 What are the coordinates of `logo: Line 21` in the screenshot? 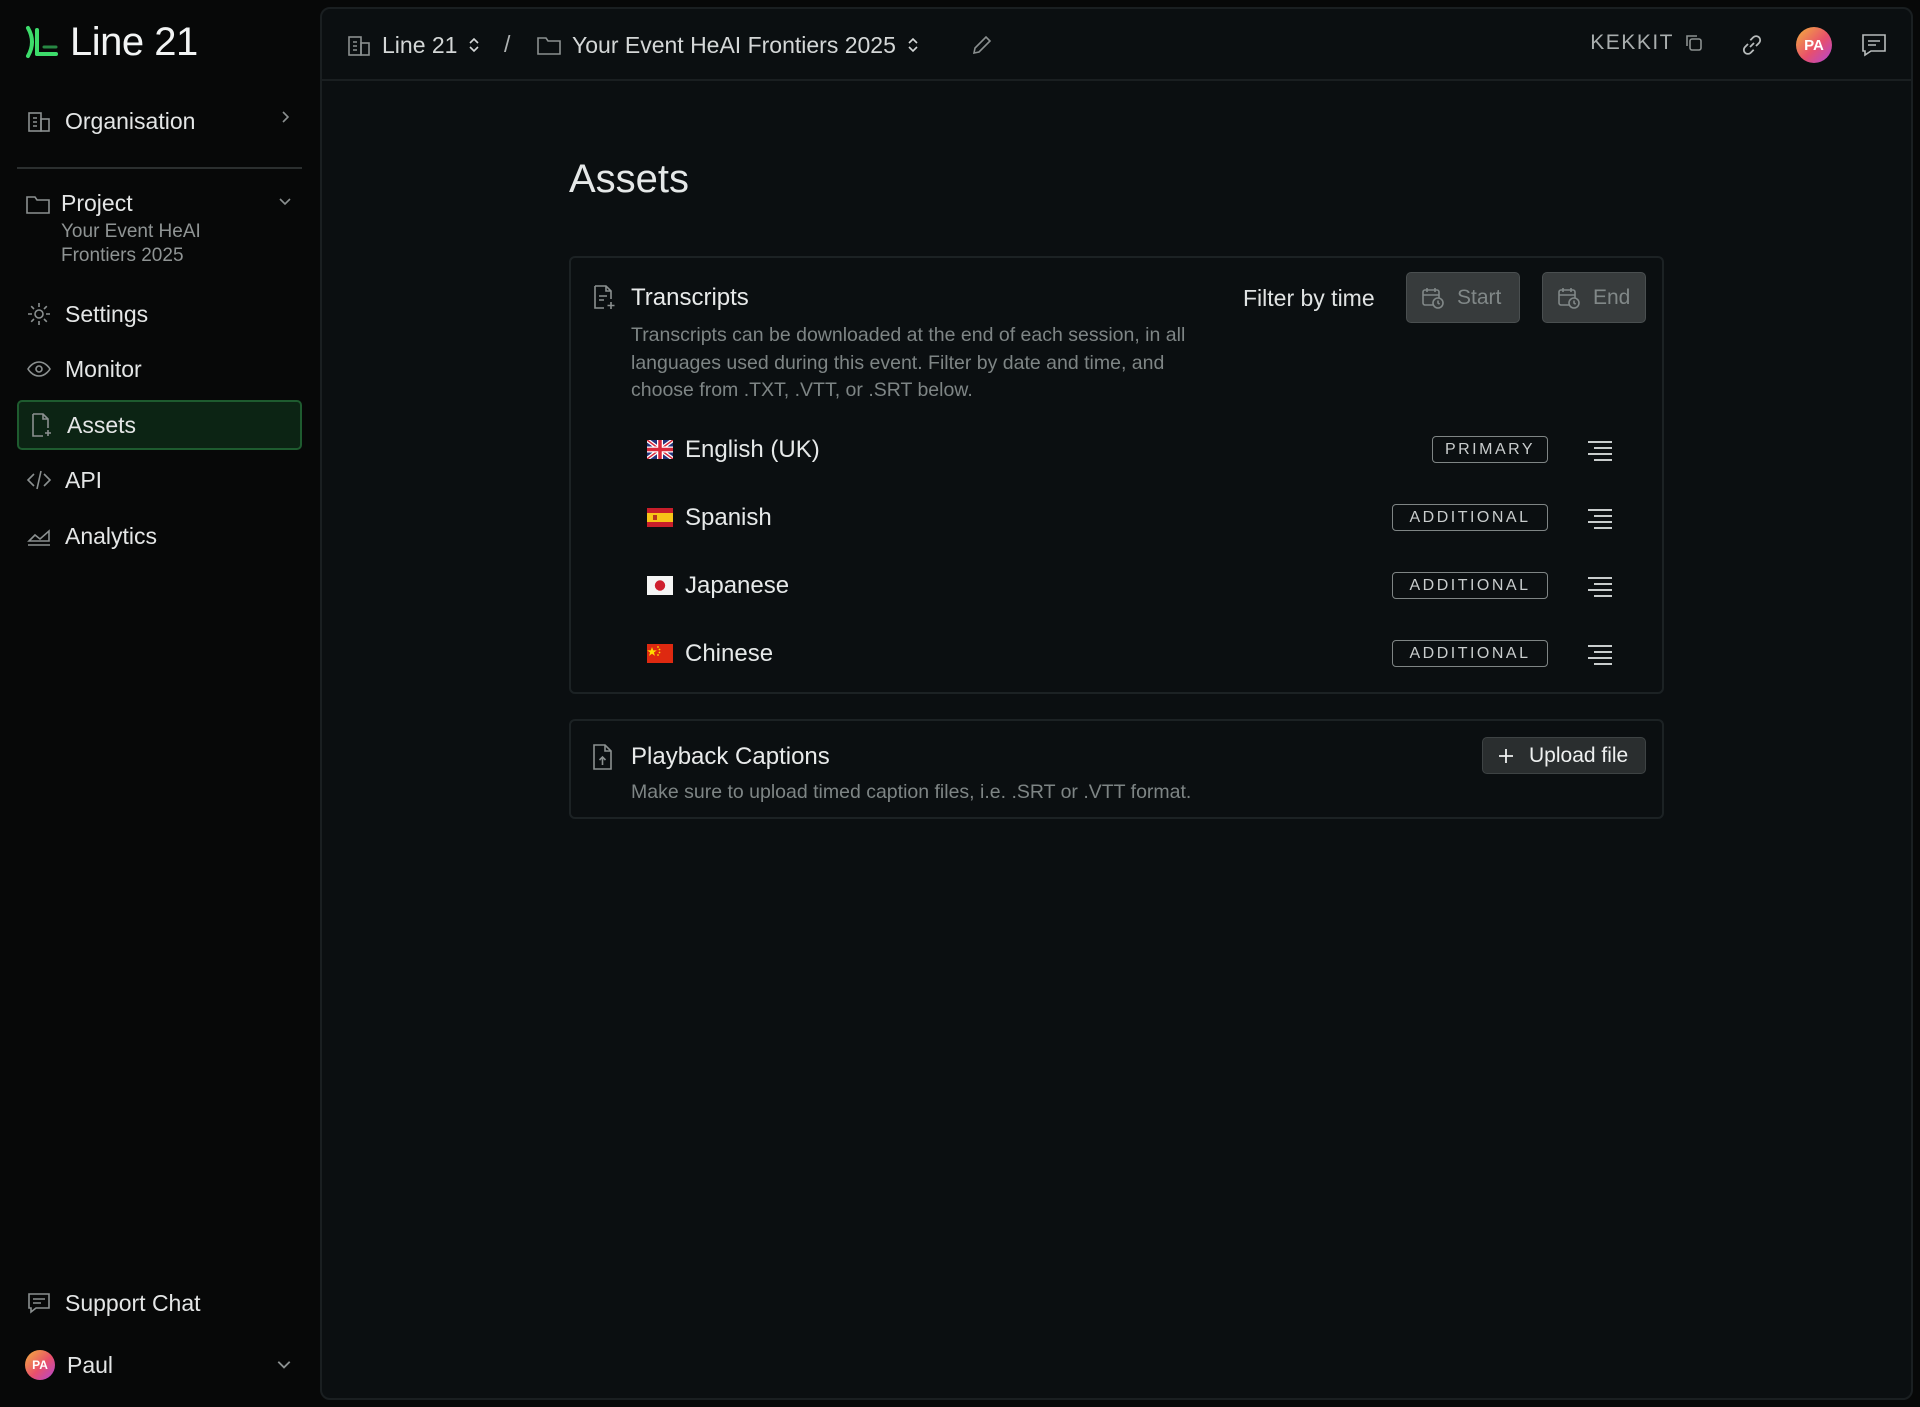 It's located at (111, 42).